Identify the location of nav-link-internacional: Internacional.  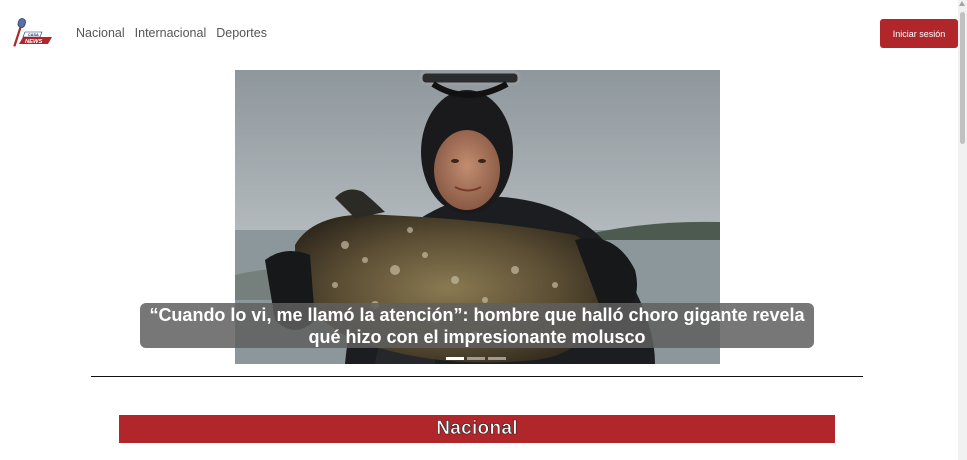
(171, 33).